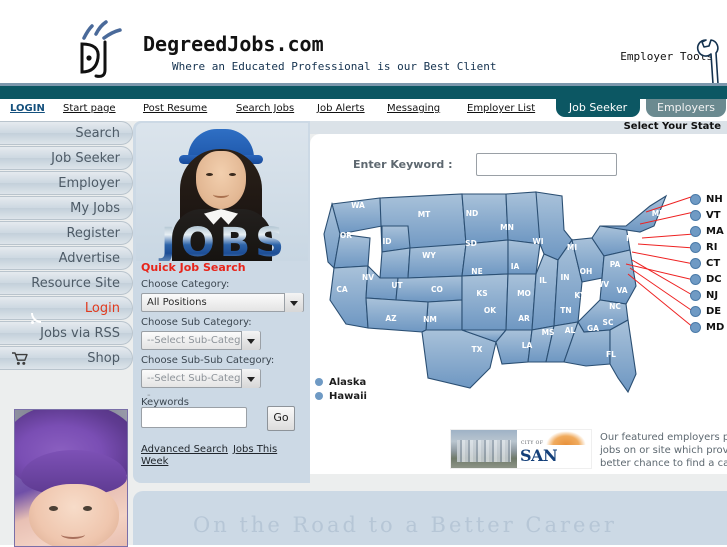 This screenshot has width=727, height=547. What do you see at coordinates (20, 334) in the screenshot?
I see `rss-icon` at bounding box center [20, 334].